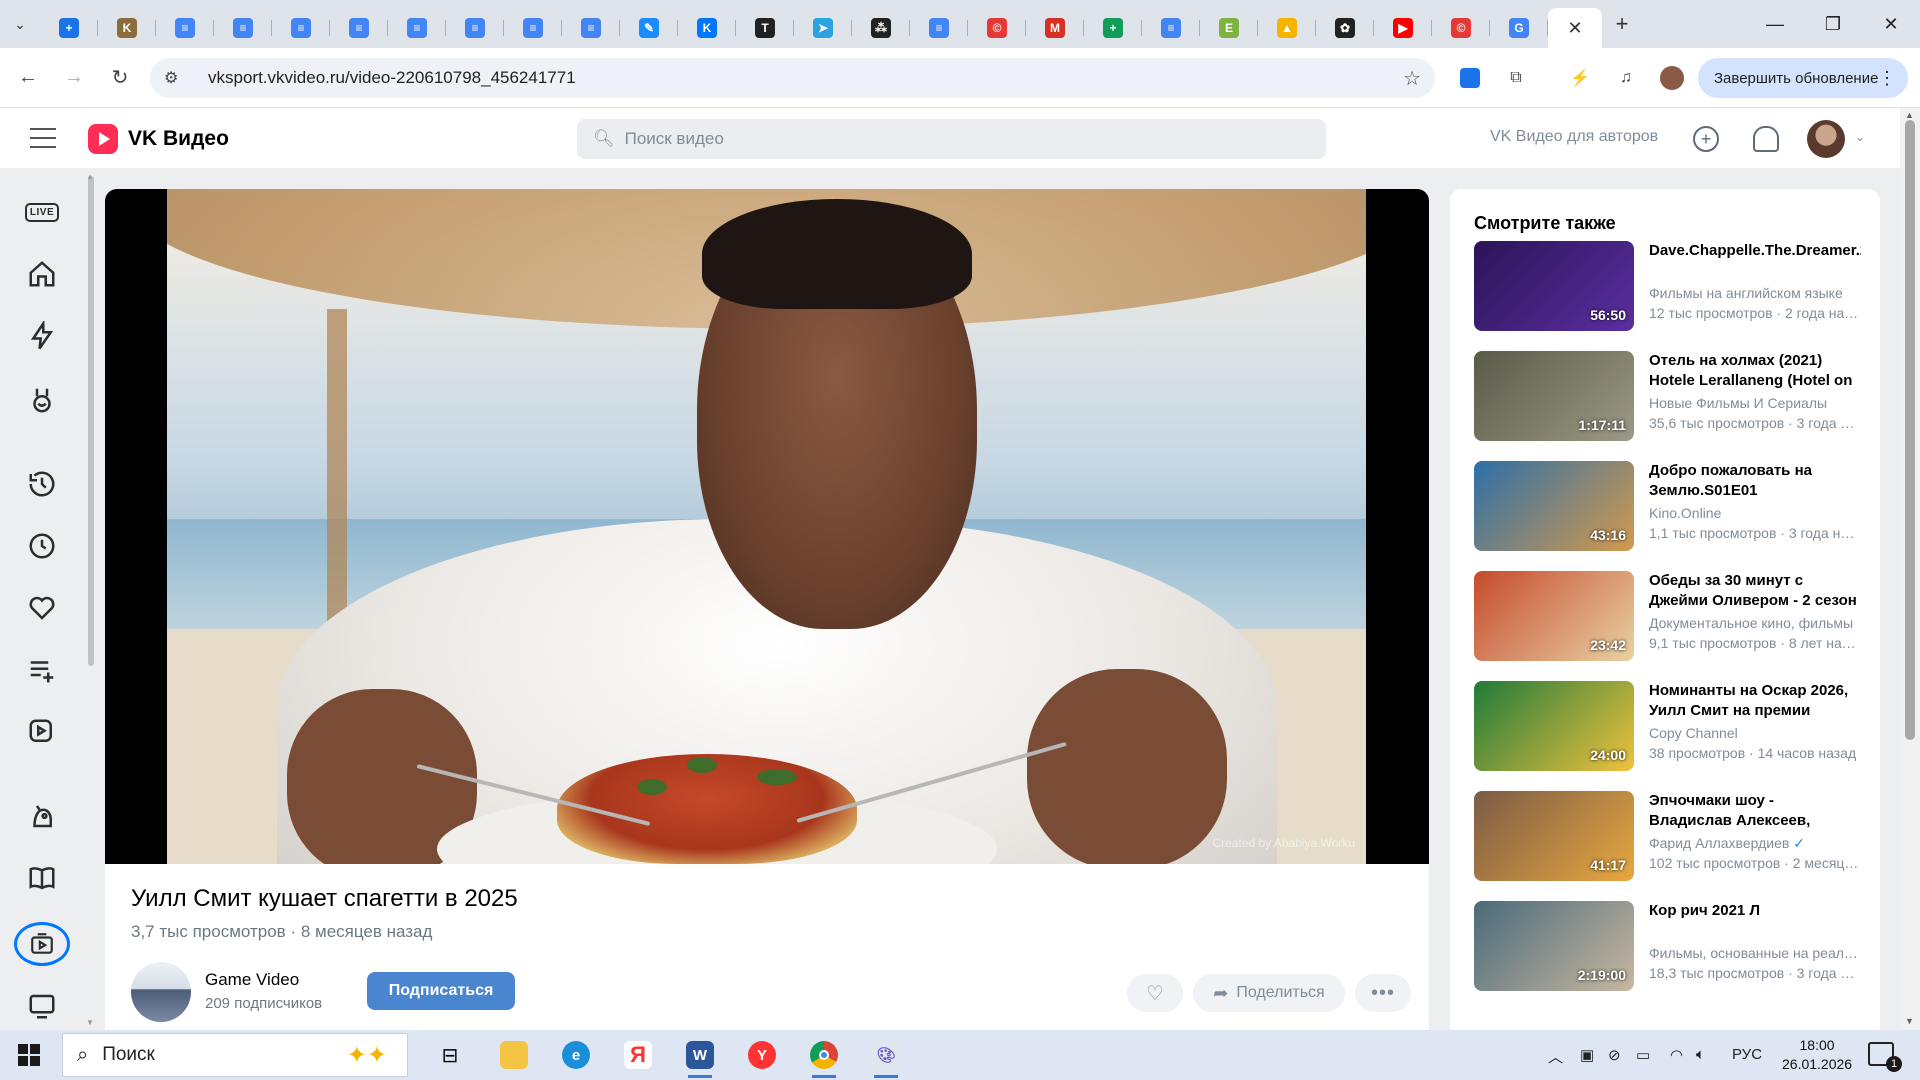 This screenshot has width=1920, height=1080. I want to click on related-channel: Copy Channel, so click(1755, 733).